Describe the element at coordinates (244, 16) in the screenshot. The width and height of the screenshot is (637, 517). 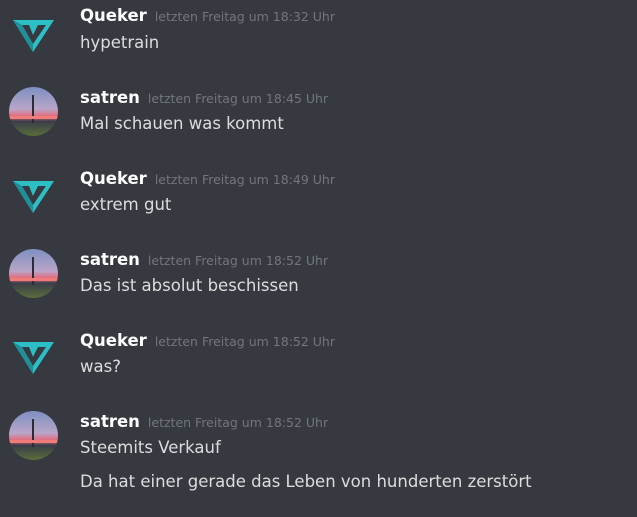
I see `timestamp: letzten Freitag um 18:32 Uhr` at that location.